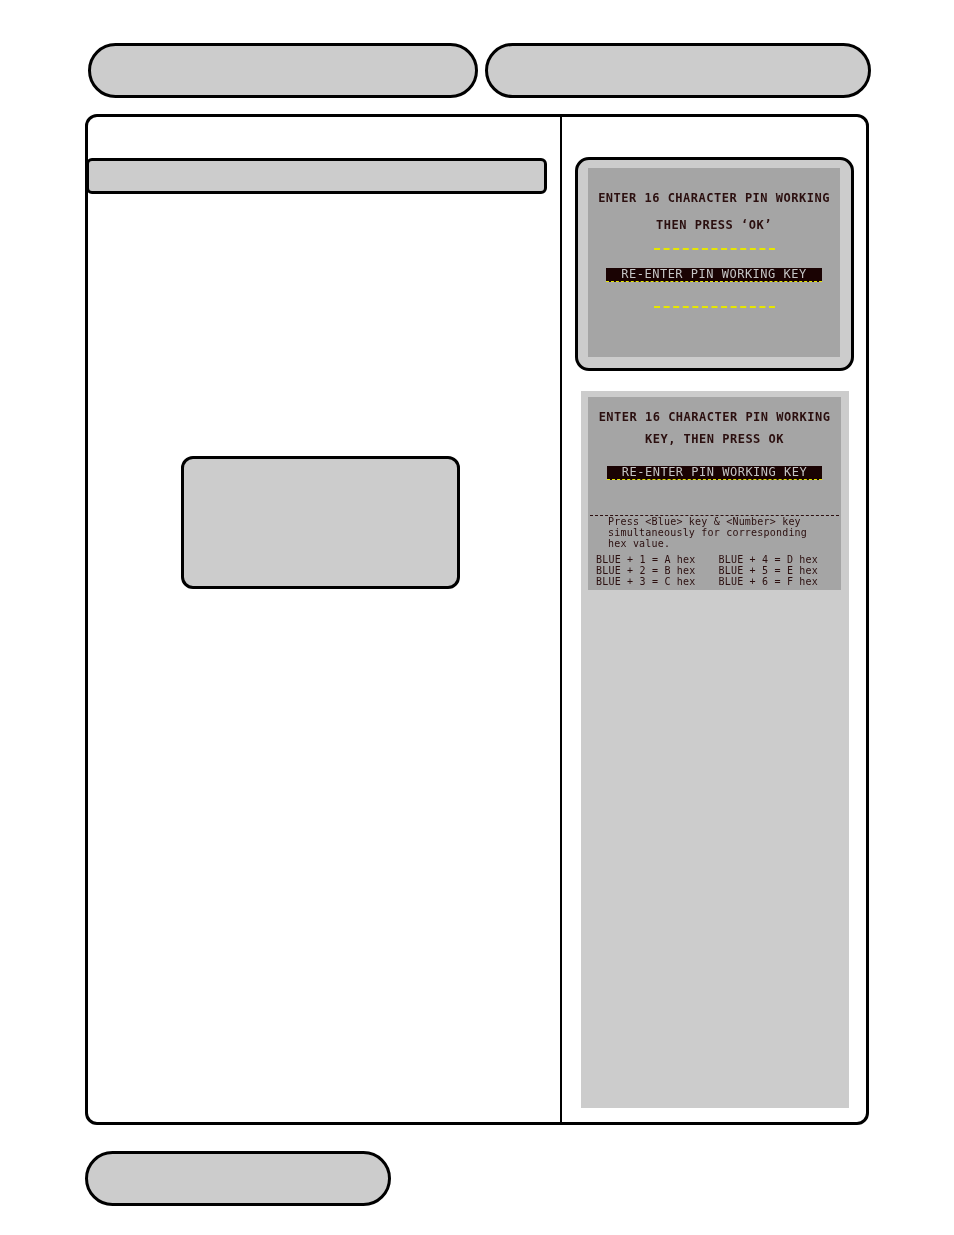 This screenshot has height=1235, width=954. What do you see at coordinates (646, 570) in the screenshot?
I see `hex-key-text: BLUE + 2 = B hex` at bounding box center [646, 570].